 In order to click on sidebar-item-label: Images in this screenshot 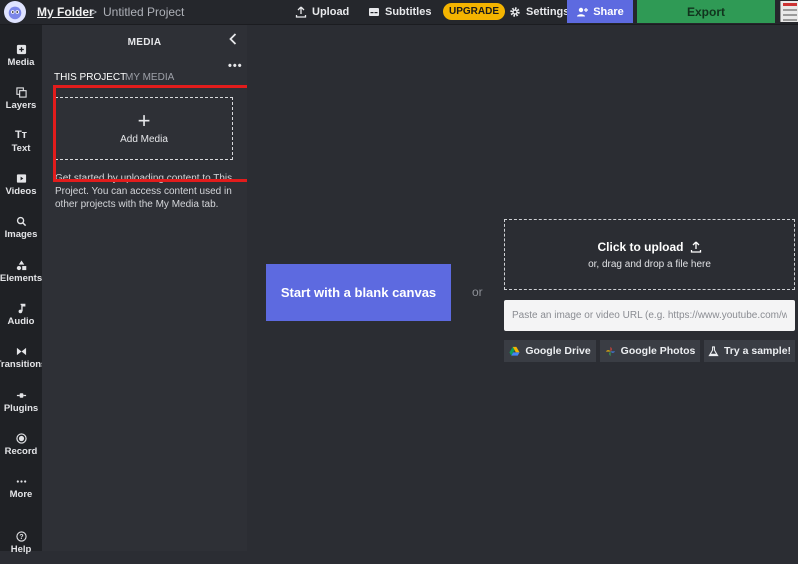, I will do `click(21, 234)`.